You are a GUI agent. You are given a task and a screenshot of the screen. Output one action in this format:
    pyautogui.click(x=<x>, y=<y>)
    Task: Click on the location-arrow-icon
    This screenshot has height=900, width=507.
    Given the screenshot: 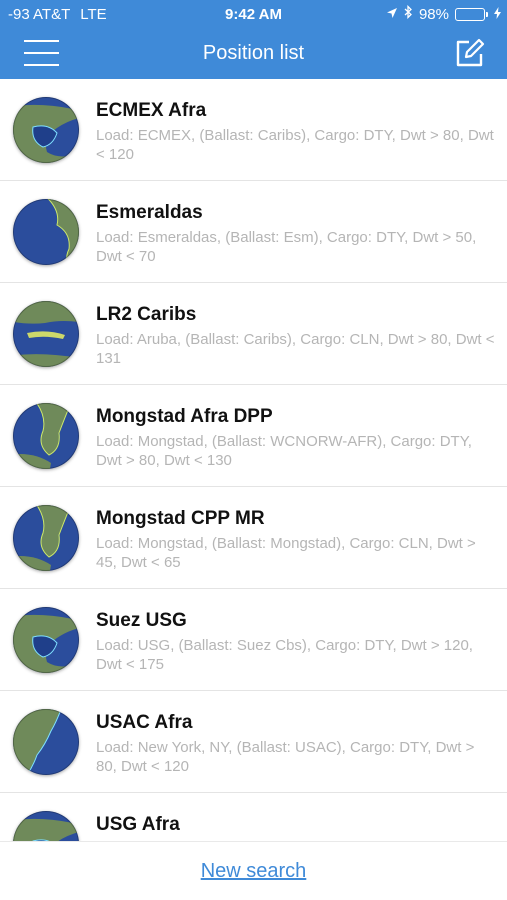 What is the action you would take?
    pyautogui.click(x=392, y=14)
    